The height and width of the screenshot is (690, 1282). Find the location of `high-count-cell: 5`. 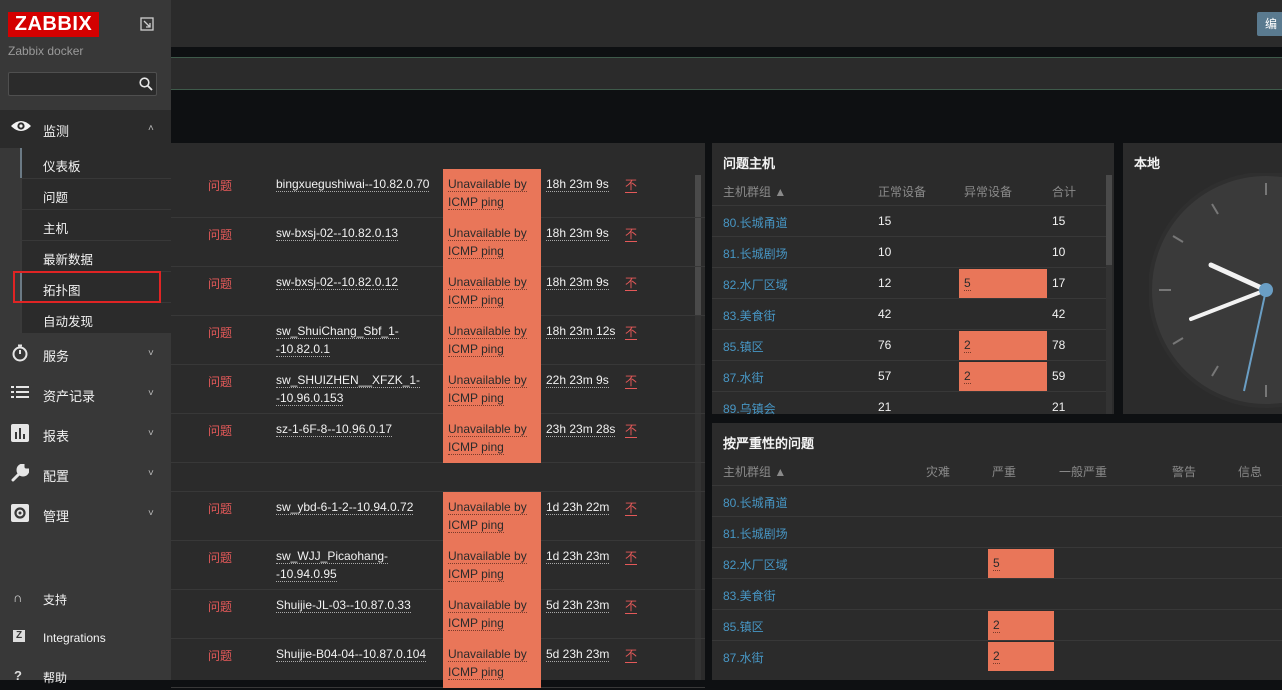

high-count-cell: 5 is located at coordinates (1021, 563).